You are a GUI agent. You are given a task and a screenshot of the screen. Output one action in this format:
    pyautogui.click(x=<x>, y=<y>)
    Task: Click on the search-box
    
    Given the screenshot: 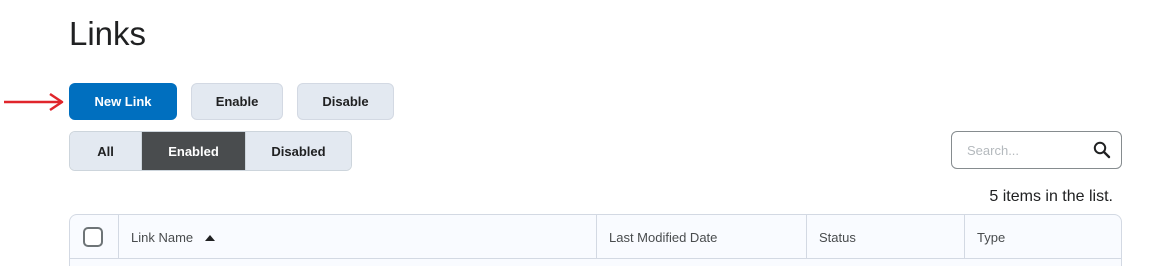 What is the action you would take?
    pyautogui.click(x=1036, y=150)
    